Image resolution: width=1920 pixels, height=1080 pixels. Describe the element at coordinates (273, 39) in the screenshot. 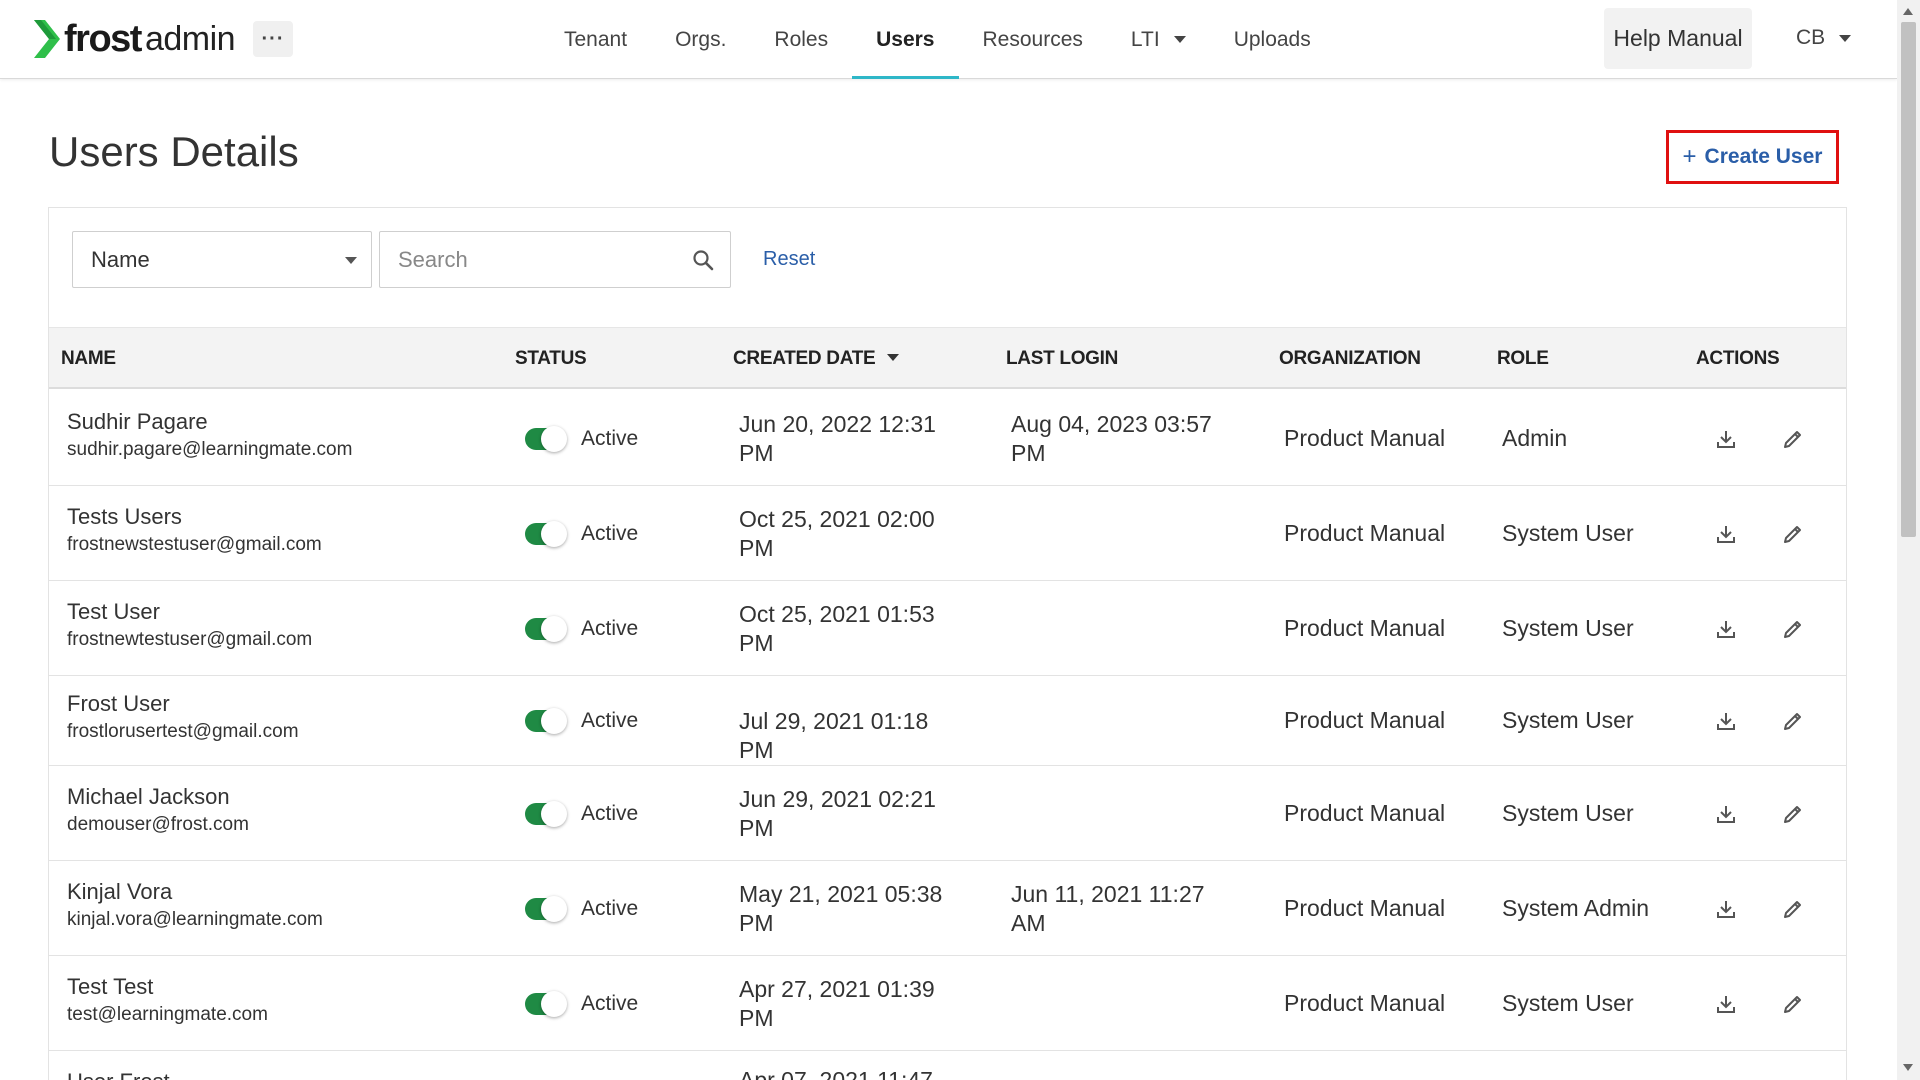

I see `more-options-button: ···` at that location.